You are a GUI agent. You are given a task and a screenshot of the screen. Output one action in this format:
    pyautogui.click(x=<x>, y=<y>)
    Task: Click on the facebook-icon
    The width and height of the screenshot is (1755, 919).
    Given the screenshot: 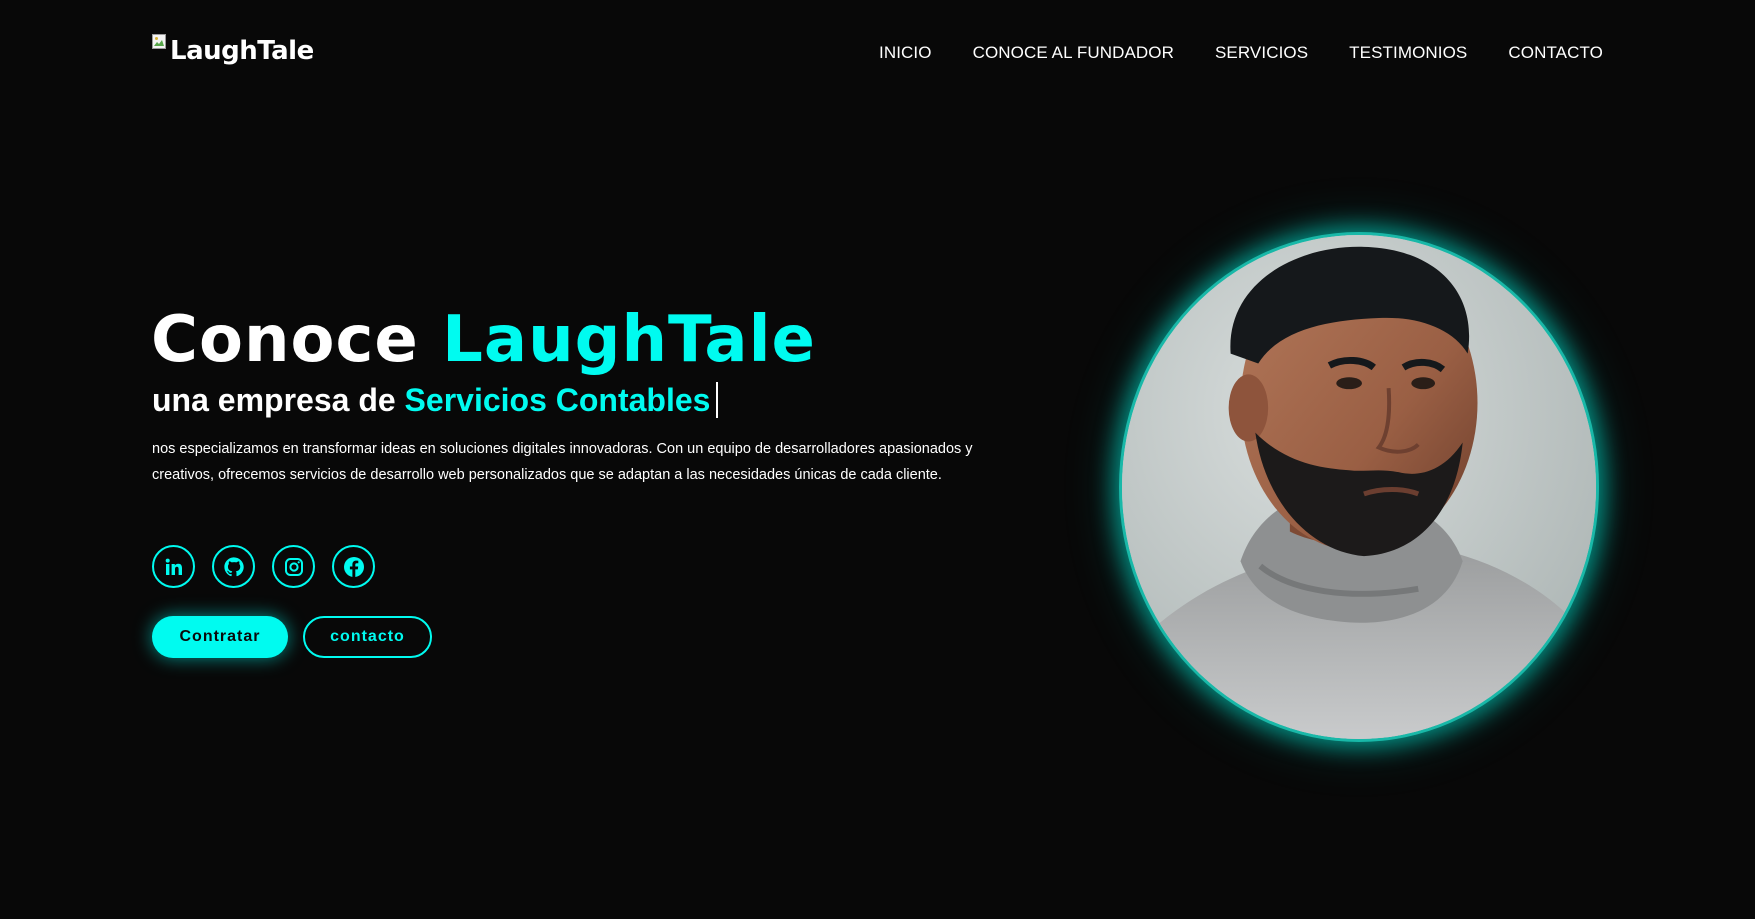 What is the action you would take?
    pyautogui.click(x=354, y=567)
    